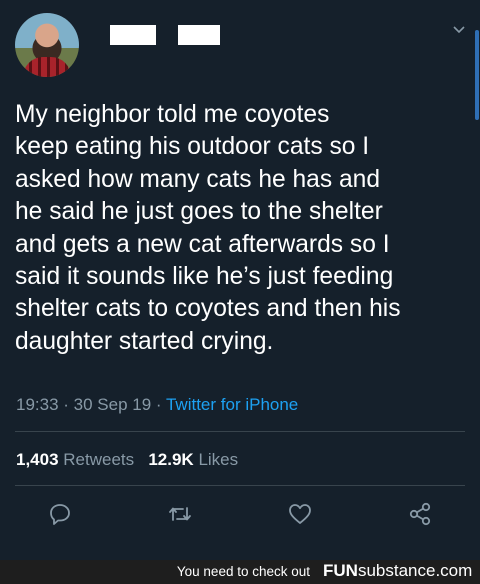  What do you see at coordinates (99, 459) in the screenshot?
I see `retweets-label: Retweets` at bounding box center [99, 459].